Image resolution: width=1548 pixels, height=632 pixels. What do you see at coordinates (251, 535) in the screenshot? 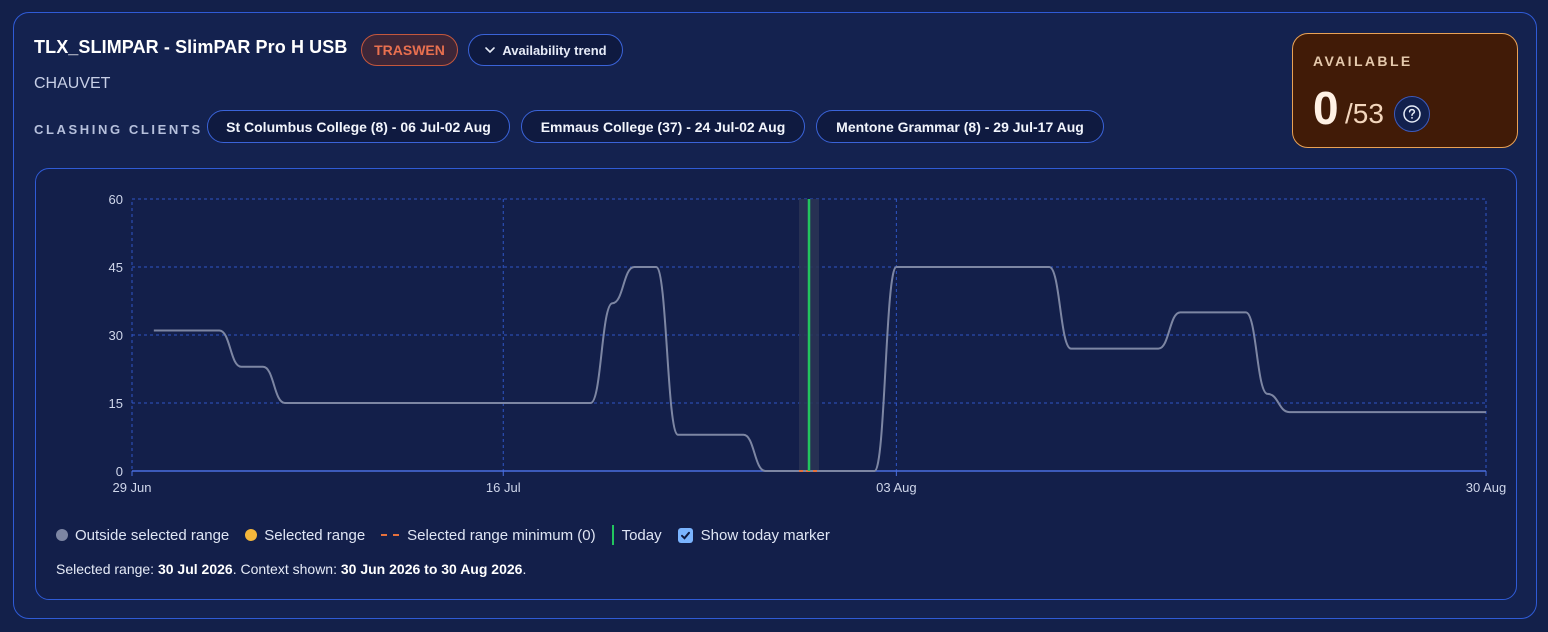
I see `legend-selected-dot` at bounding box center [251, 535].